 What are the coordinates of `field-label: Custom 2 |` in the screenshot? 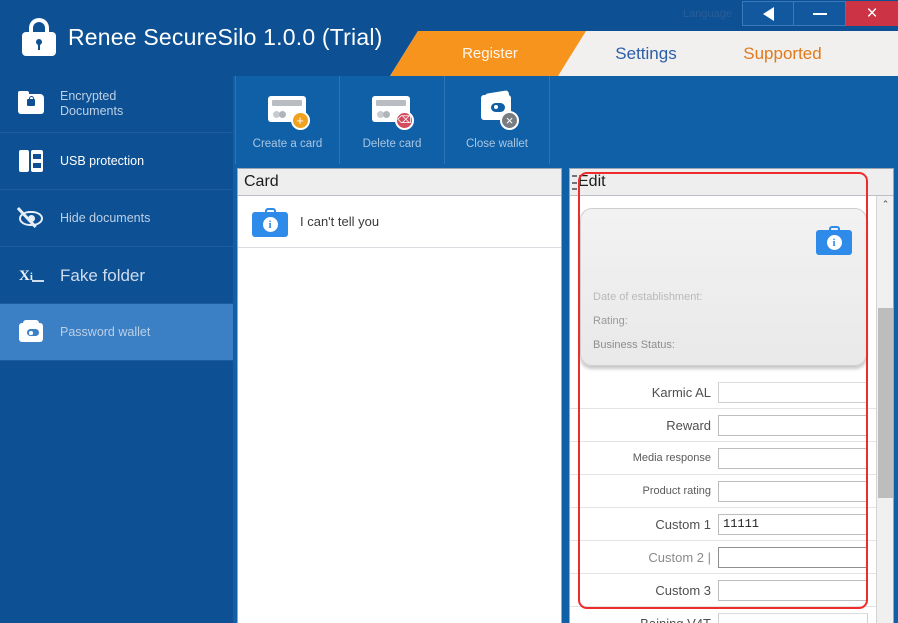 It's located at (679, 557).